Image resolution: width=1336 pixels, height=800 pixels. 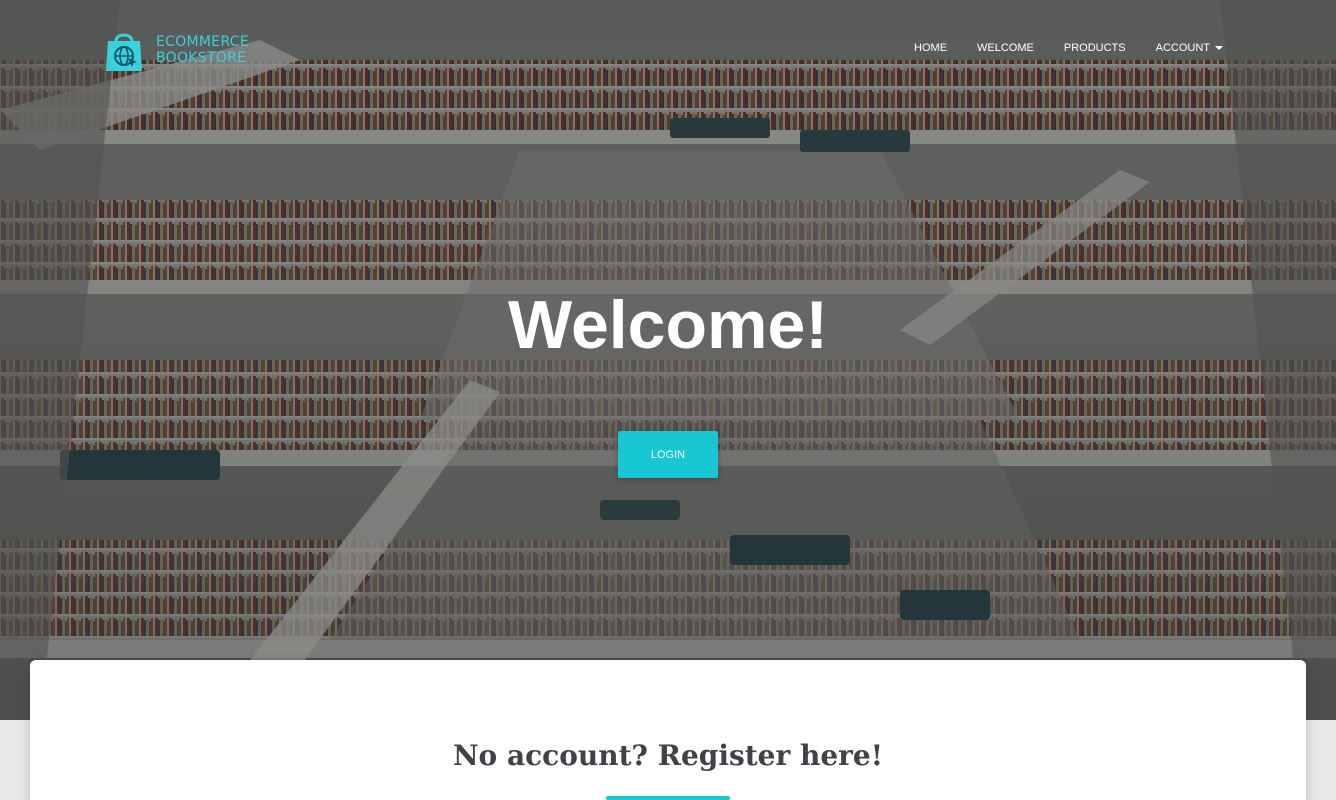 What do you see at coordinates (1095, 48) in the screenshot?
I see `nav-item-products: PRODUCTS` at bounding box center [1095, 48].